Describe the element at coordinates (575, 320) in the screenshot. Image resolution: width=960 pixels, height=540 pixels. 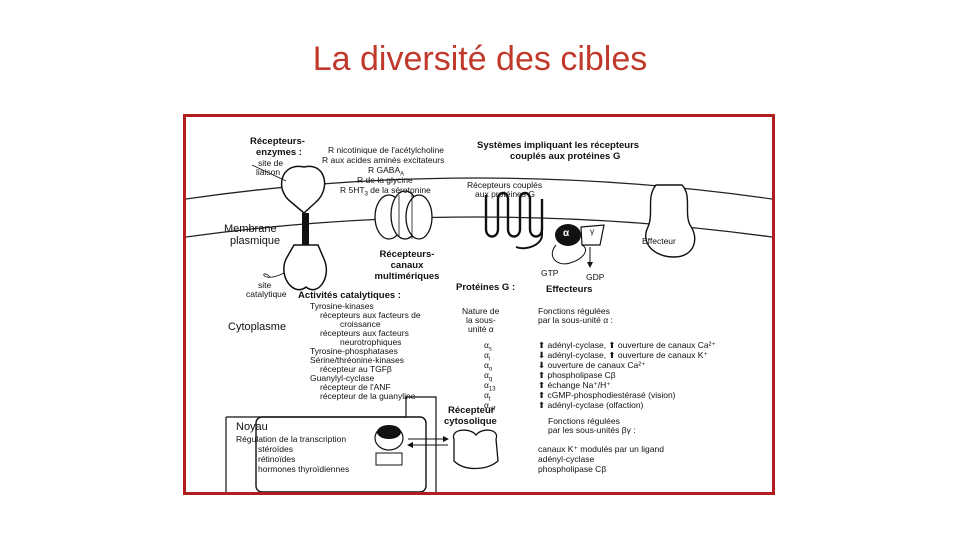
I see `fonctions-alpha-l2: par la sous-unité α :` at that location.